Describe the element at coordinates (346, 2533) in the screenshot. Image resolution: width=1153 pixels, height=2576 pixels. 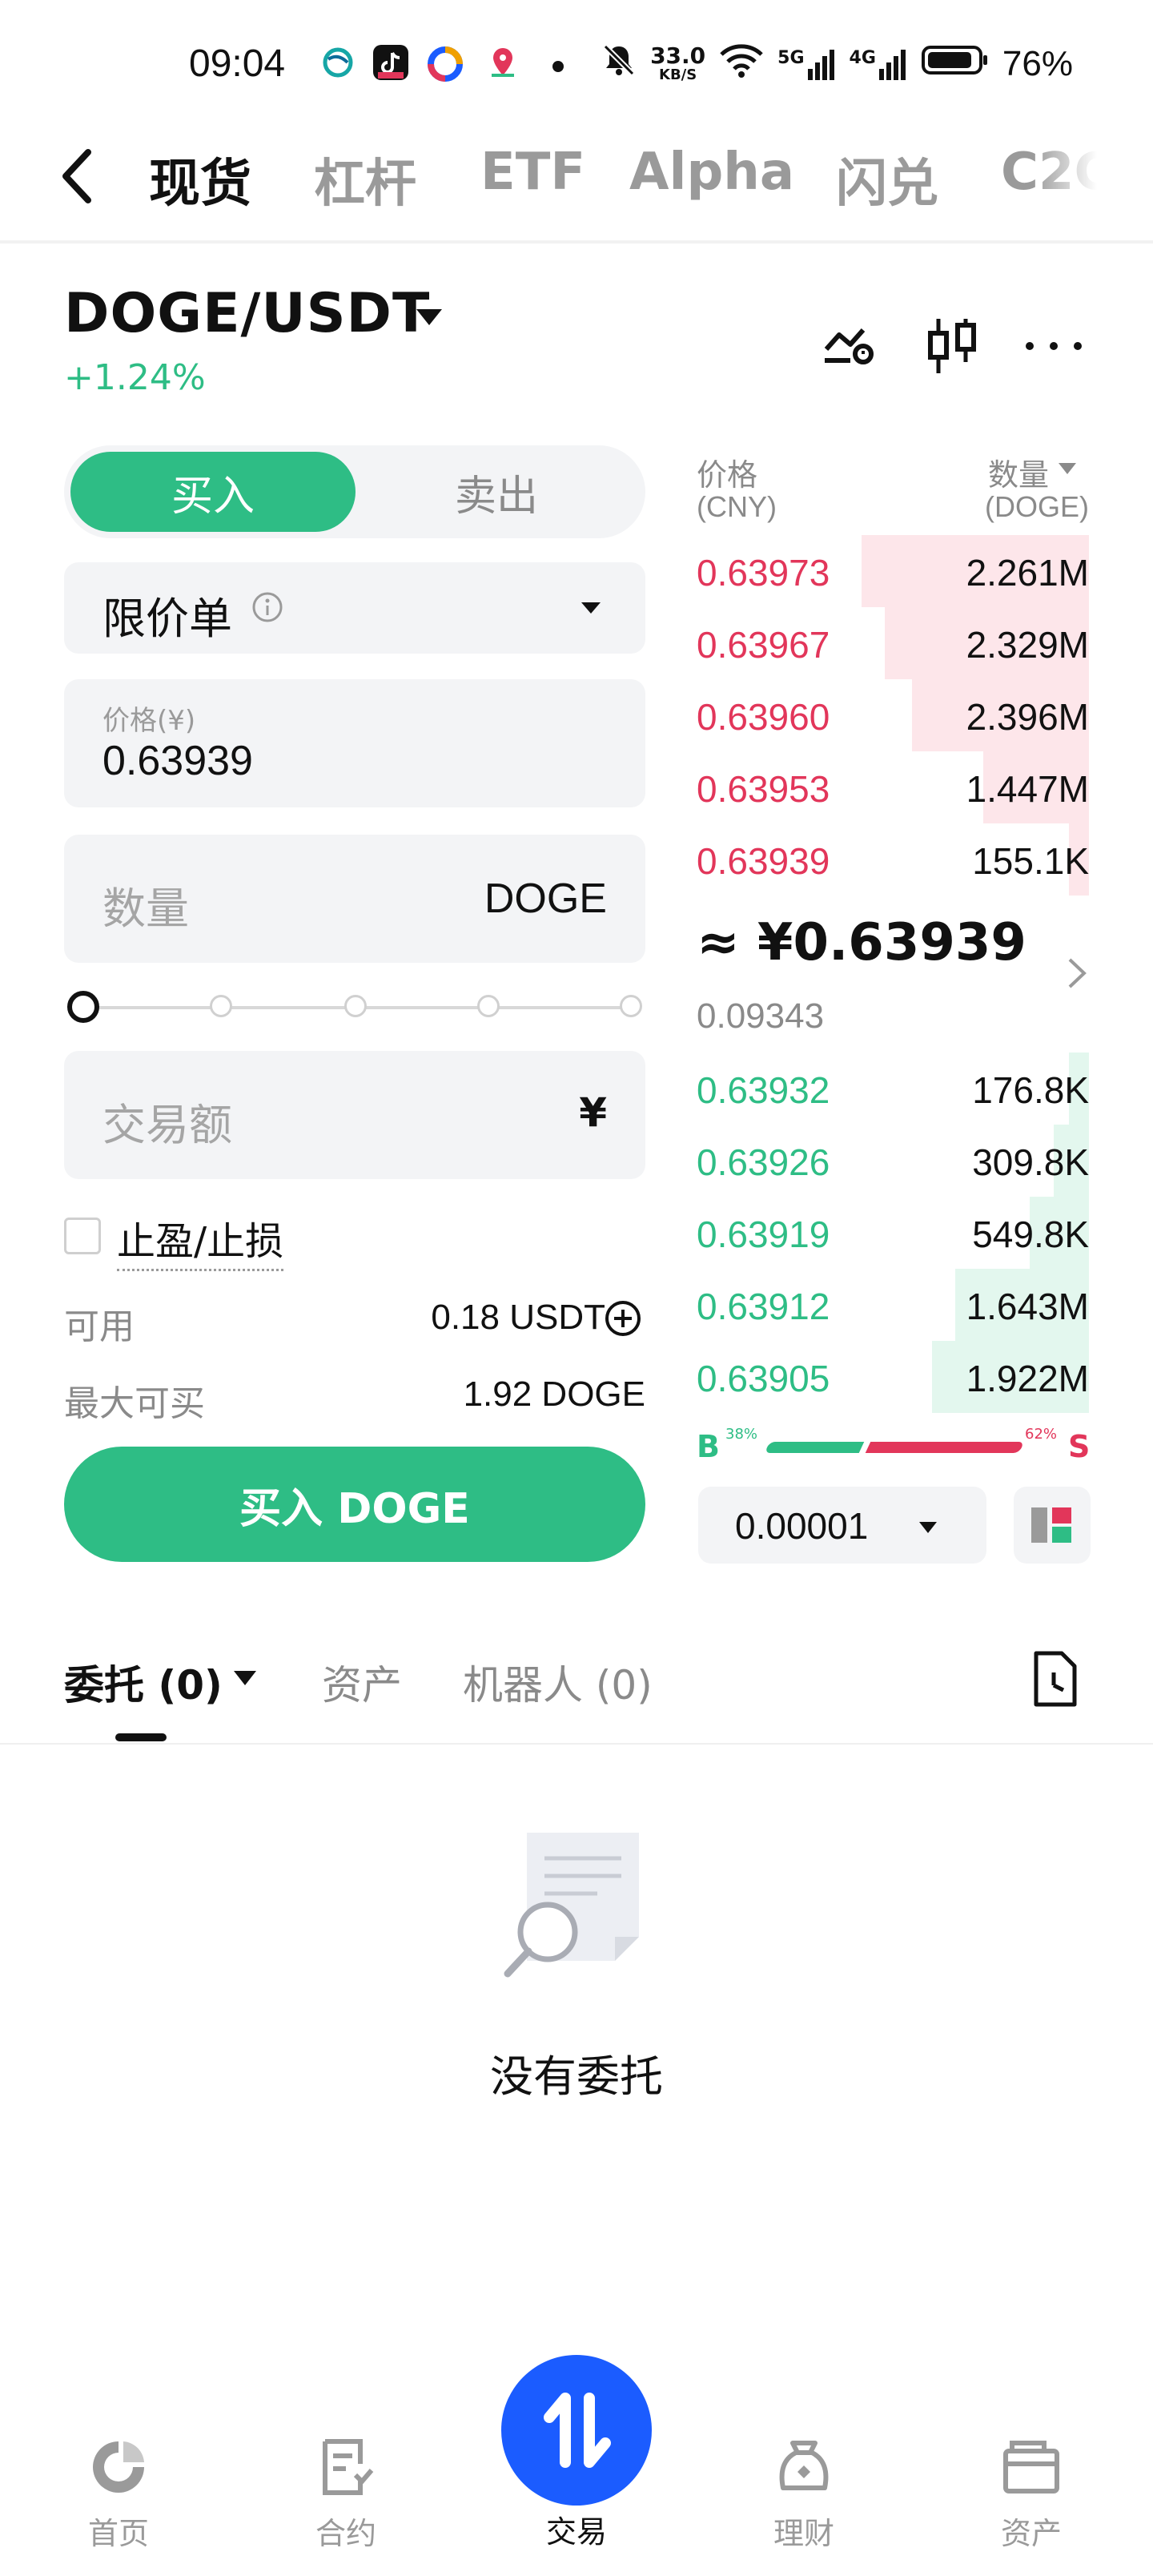
I see `nav-futures-label: 合约` at that location.